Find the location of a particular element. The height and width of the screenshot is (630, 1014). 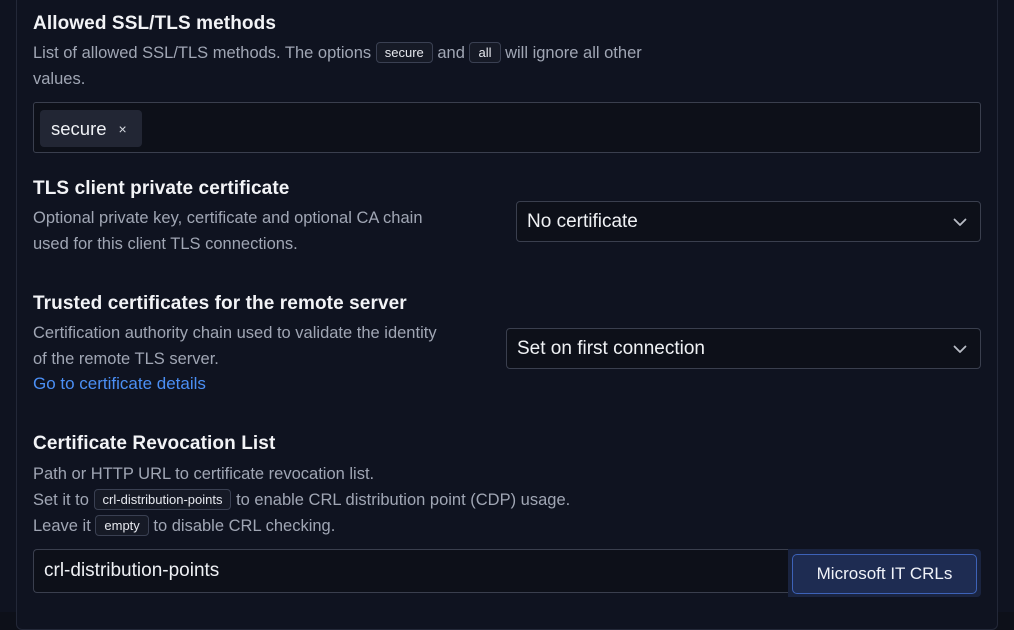

ssl-methods-desc-line2: values. is located at coordinates (59, 79).